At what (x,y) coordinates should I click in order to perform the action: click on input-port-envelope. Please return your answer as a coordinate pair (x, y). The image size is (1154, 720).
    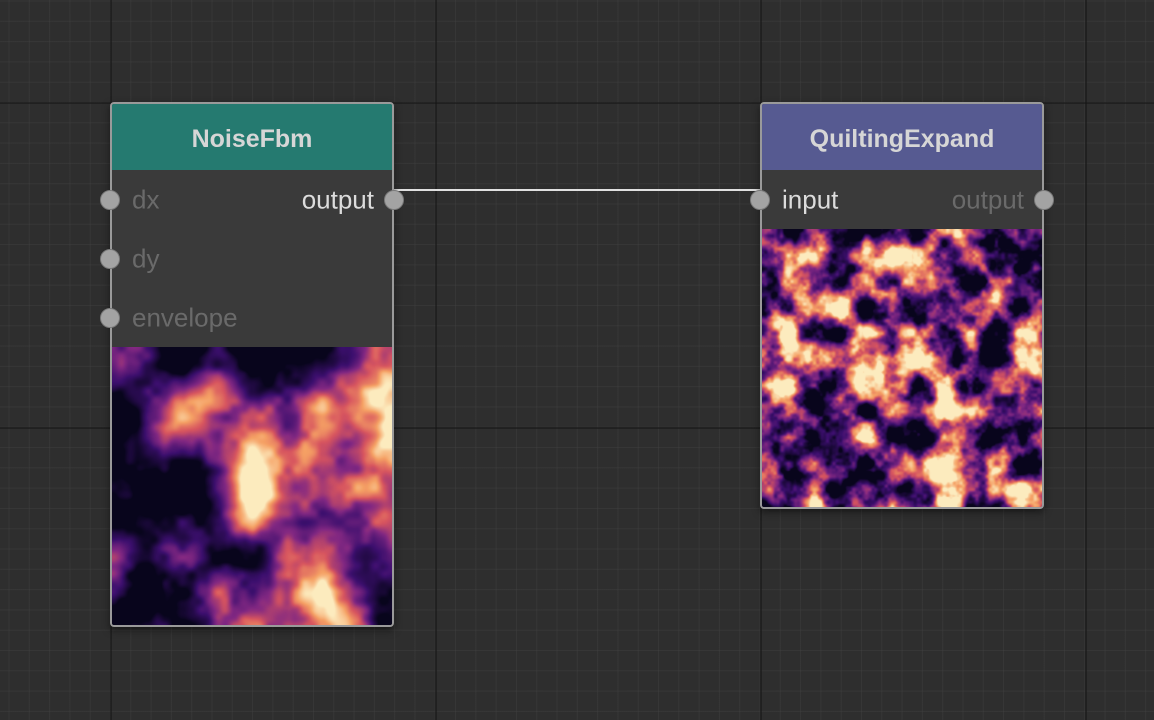
    Looking at the image, I should click on (110, 317).